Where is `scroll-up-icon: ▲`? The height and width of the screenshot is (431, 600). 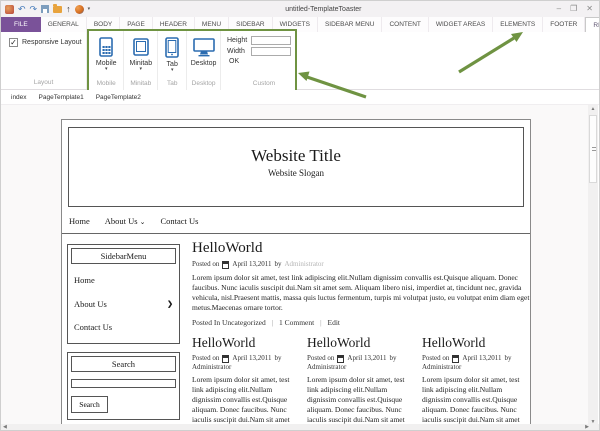
scroll-up-icon: ▲ is located at coordinates (593, 109).